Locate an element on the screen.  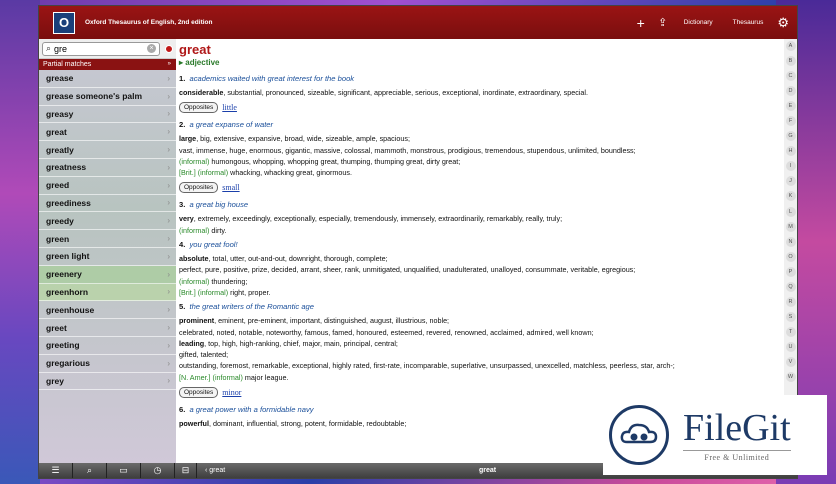
watermark-title: FileGit is located at coordinates (737, 427).